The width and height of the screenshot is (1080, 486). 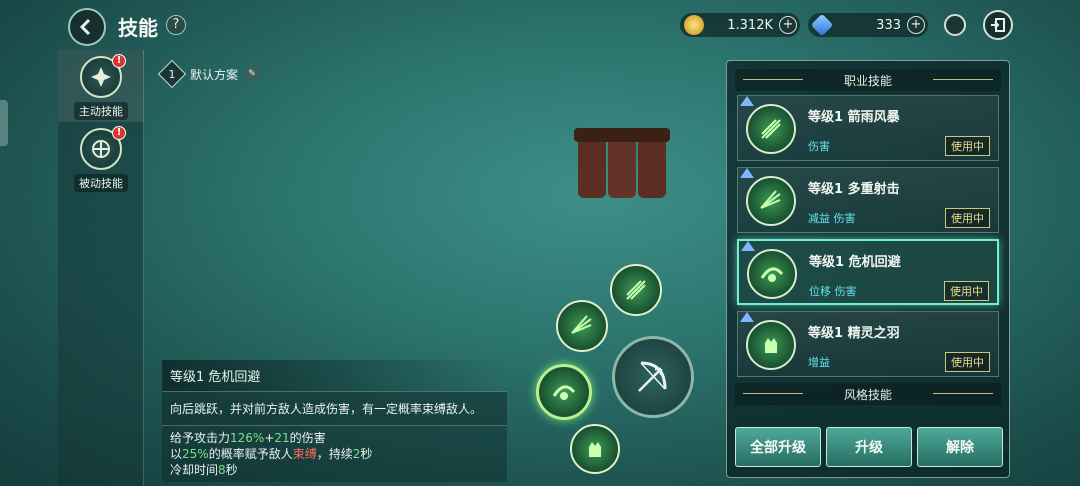 I want to click on edit-pencil-icon: ✎, so click(x=252, y=74).